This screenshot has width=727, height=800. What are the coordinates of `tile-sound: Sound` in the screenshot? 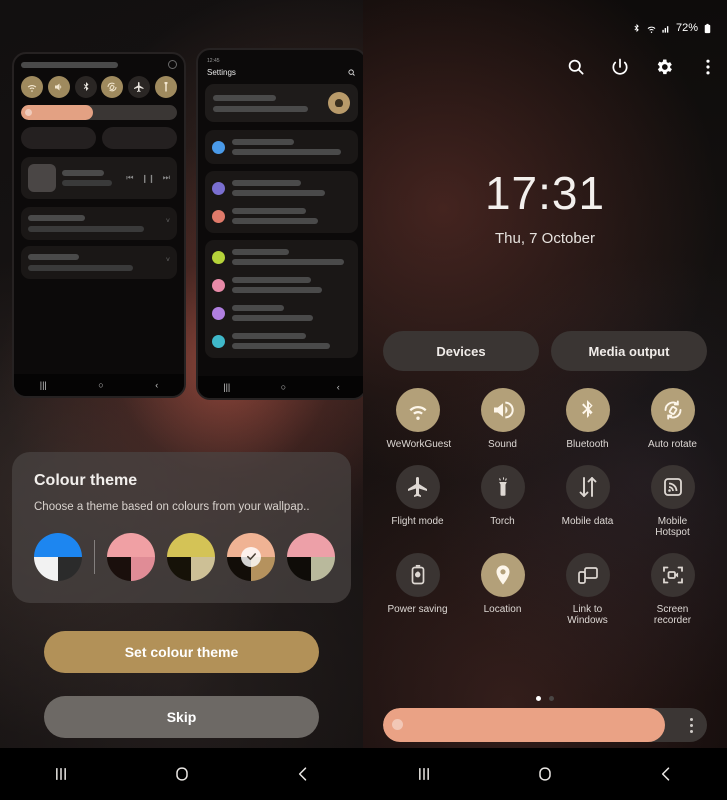 It's located at (502, 419).